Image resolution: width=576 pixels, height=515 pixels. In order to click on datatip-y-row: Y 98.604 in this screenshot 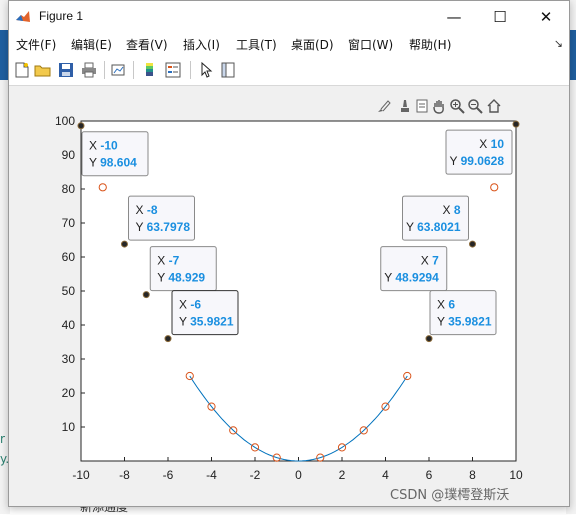, I will do `click(113, 163)`.